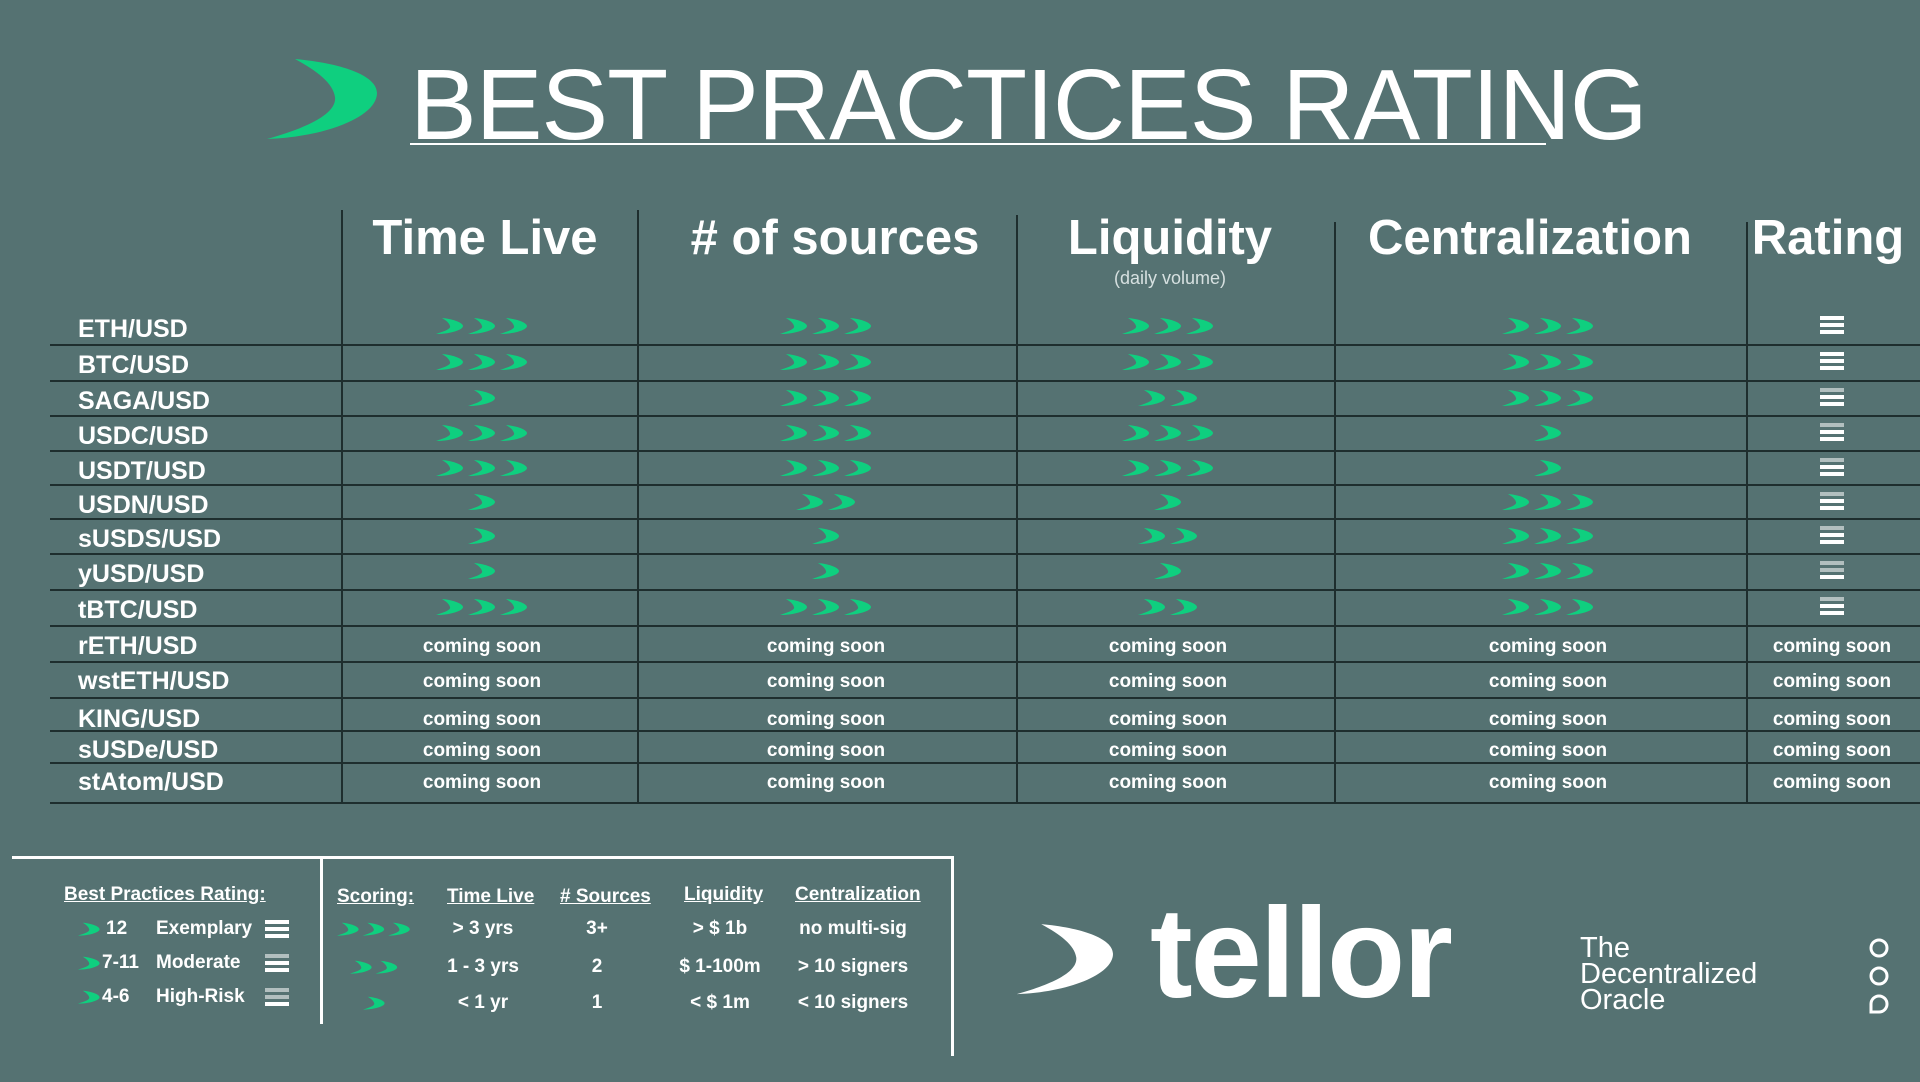 The width and height of the screenshot is (1920, 1082). I want to click on legend-heading: Best Practices Rating:, so click(165, 894).